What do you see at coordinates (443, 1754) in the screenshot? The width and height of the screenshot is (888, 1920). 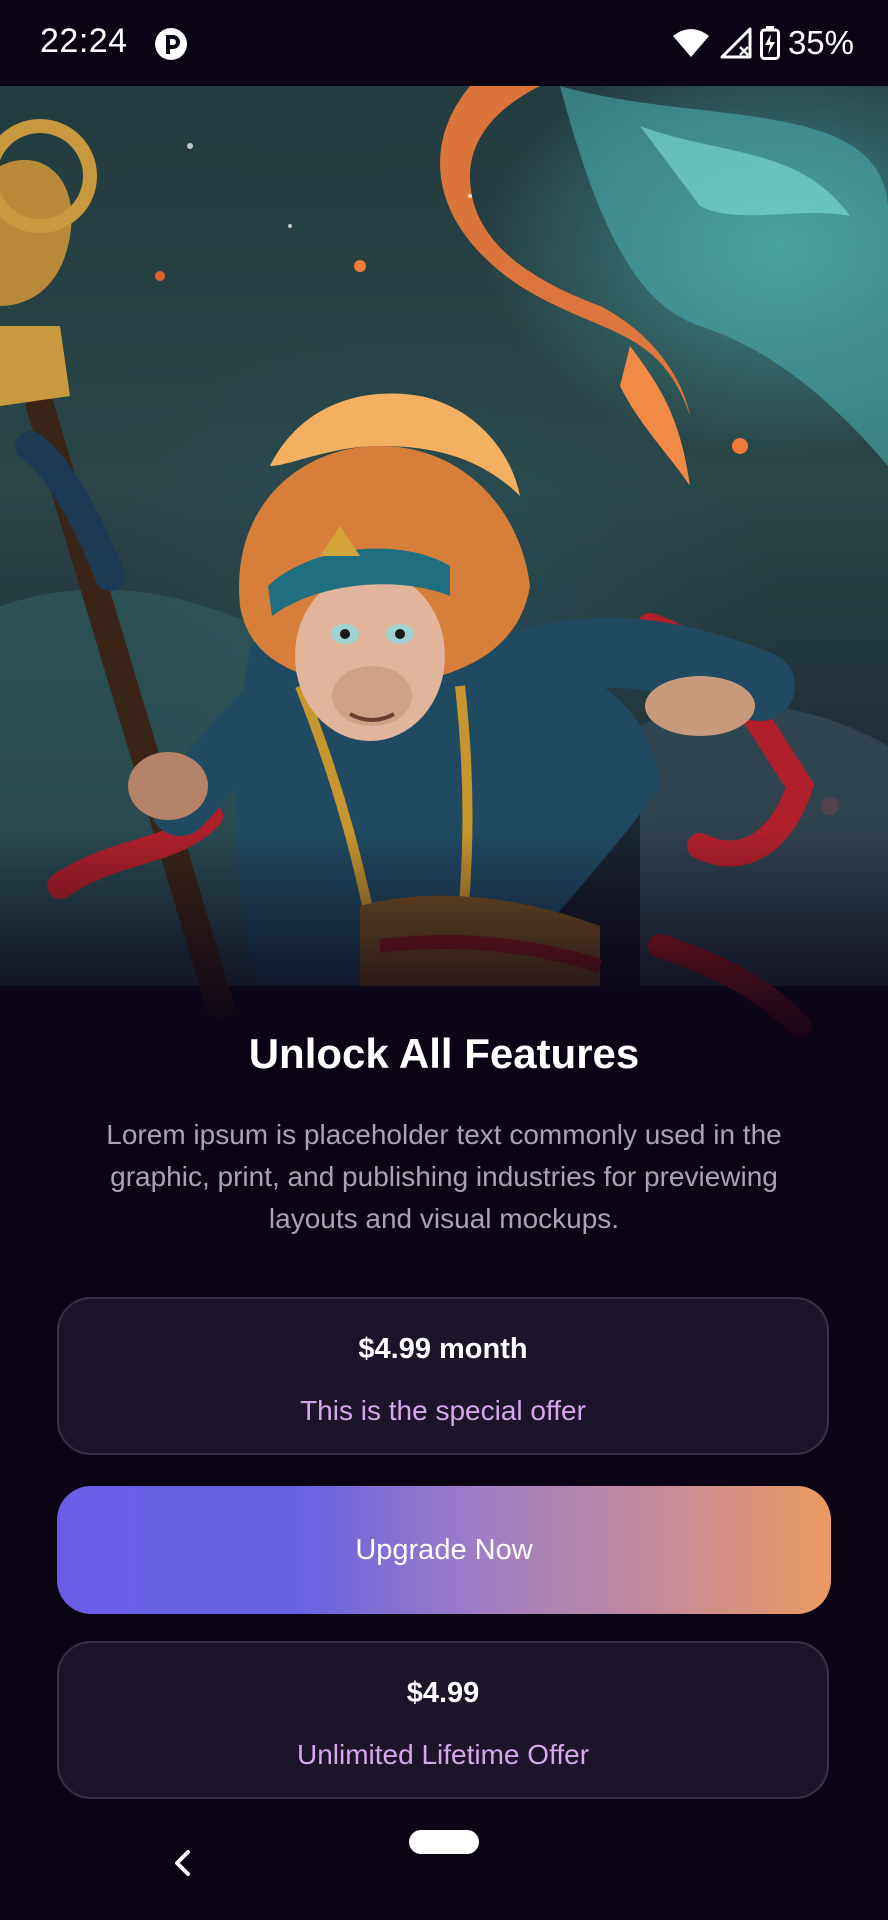 I see `plan-subtitle: Unlimited Lifetime Offer` at bounding box center [443, 1754].